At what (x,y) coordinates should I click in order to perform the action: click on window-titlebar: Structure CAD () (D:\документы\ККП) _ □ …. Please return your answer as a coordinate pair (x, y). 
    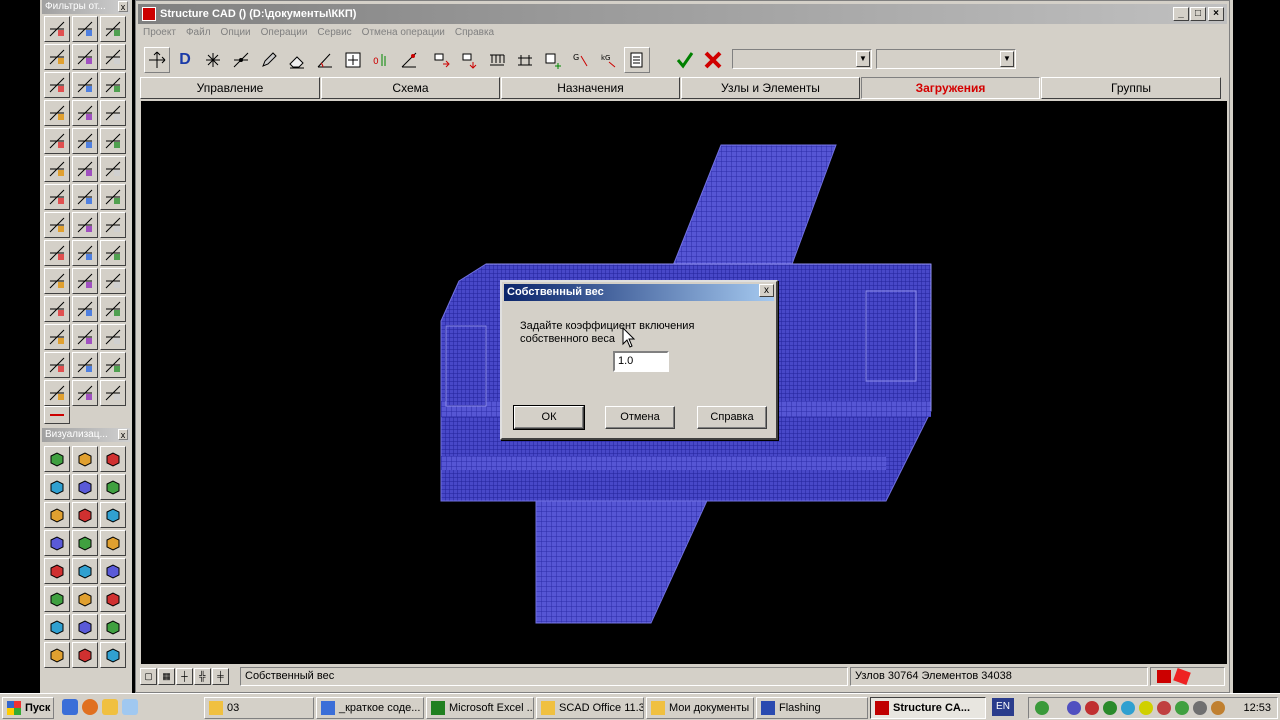
    Looking at the image, I should click on (682, 14).